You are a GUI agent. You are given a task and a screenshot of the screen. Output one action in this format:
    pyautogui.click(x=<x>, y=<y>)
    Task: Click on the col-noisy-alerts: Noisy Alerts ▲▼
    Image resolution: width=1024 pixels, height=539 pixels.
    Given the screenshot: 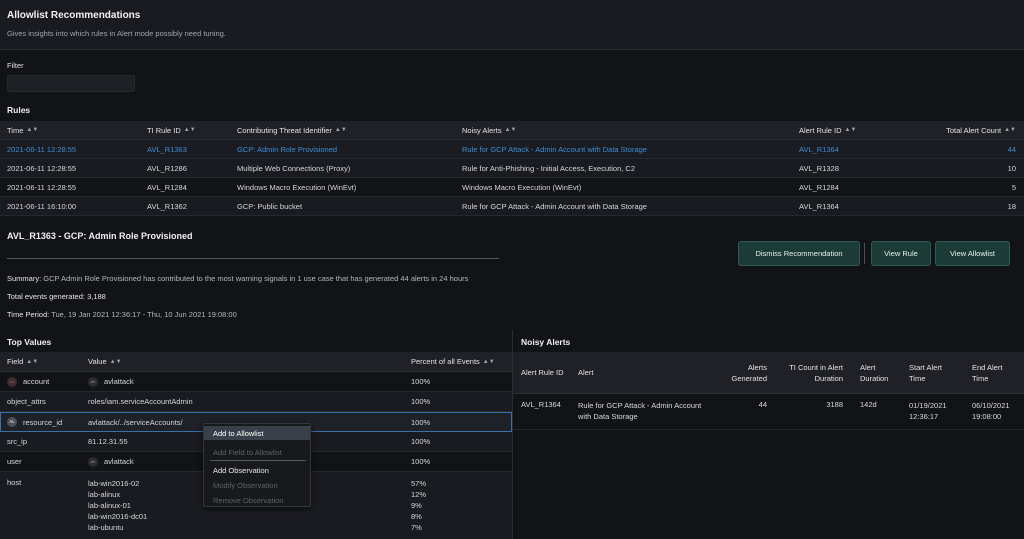 What is the action you would take?
    pyautogui.click(x=489, y=130)
    